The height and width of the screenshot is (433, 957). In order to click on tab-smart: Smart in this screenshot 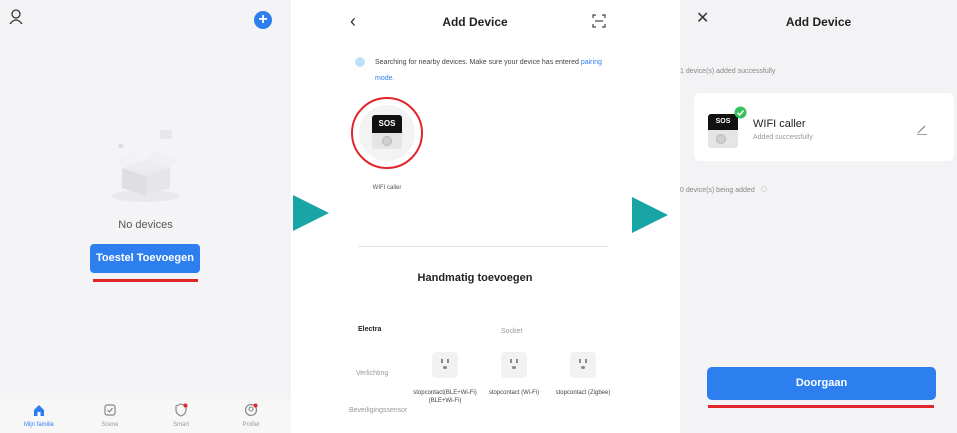, I will do `click(181, 415)`.